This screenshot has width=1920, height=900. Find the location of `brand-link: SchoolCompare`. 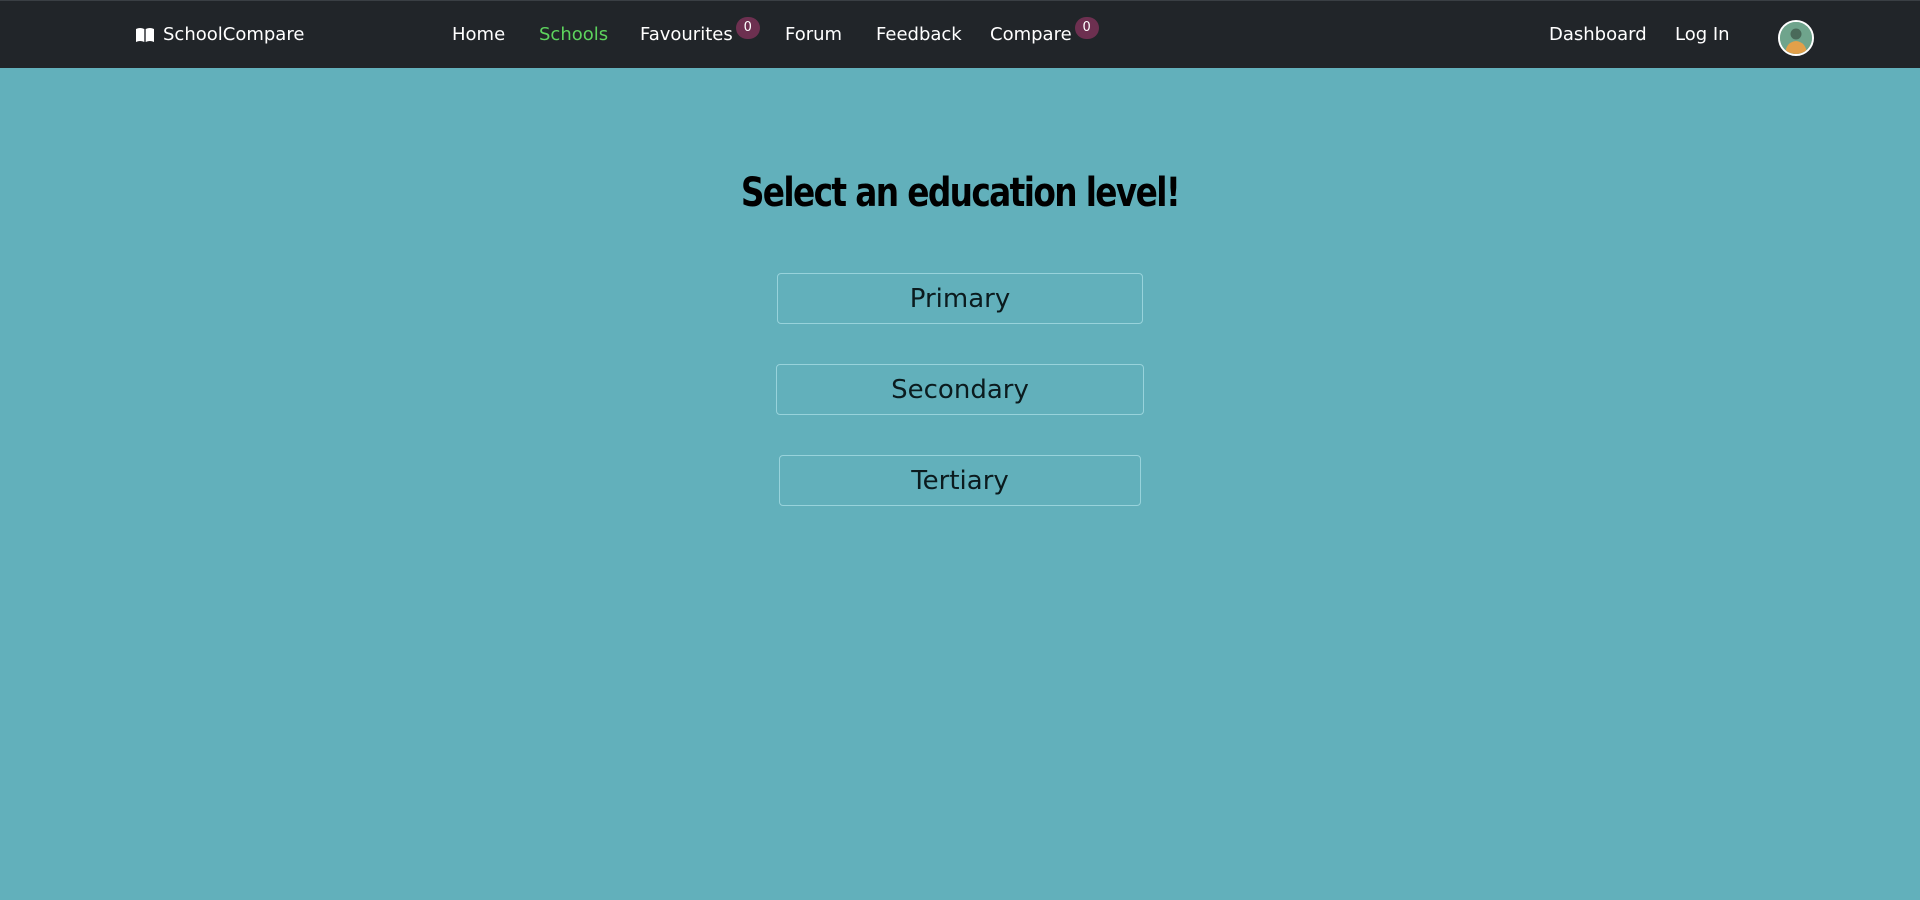

brand-link: SchoolCompare is located at coordinates (219, 34).